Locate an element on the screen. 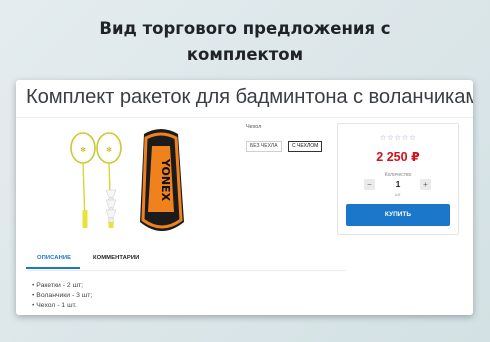  quantity-label: Количество is located at coordinates (398, 175).